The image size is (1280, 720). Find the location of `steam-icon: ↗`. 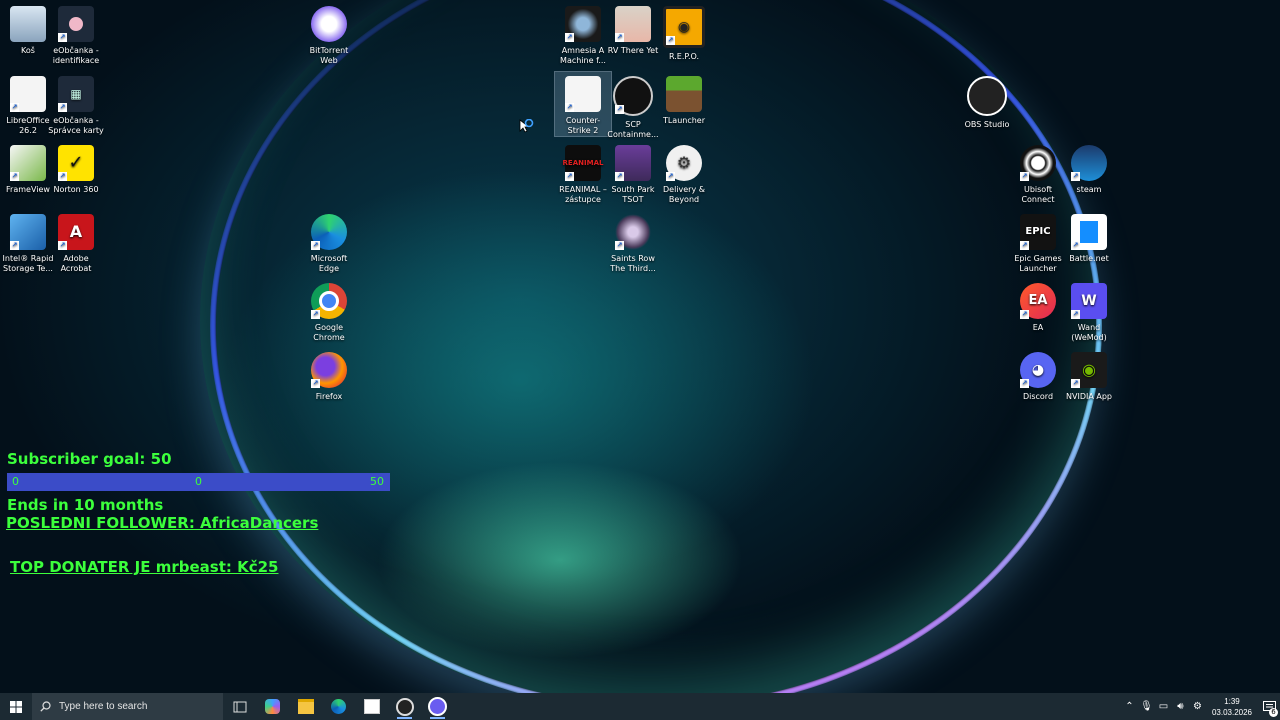

steam-icon: ↗ is located at coordinates (1089, 163).